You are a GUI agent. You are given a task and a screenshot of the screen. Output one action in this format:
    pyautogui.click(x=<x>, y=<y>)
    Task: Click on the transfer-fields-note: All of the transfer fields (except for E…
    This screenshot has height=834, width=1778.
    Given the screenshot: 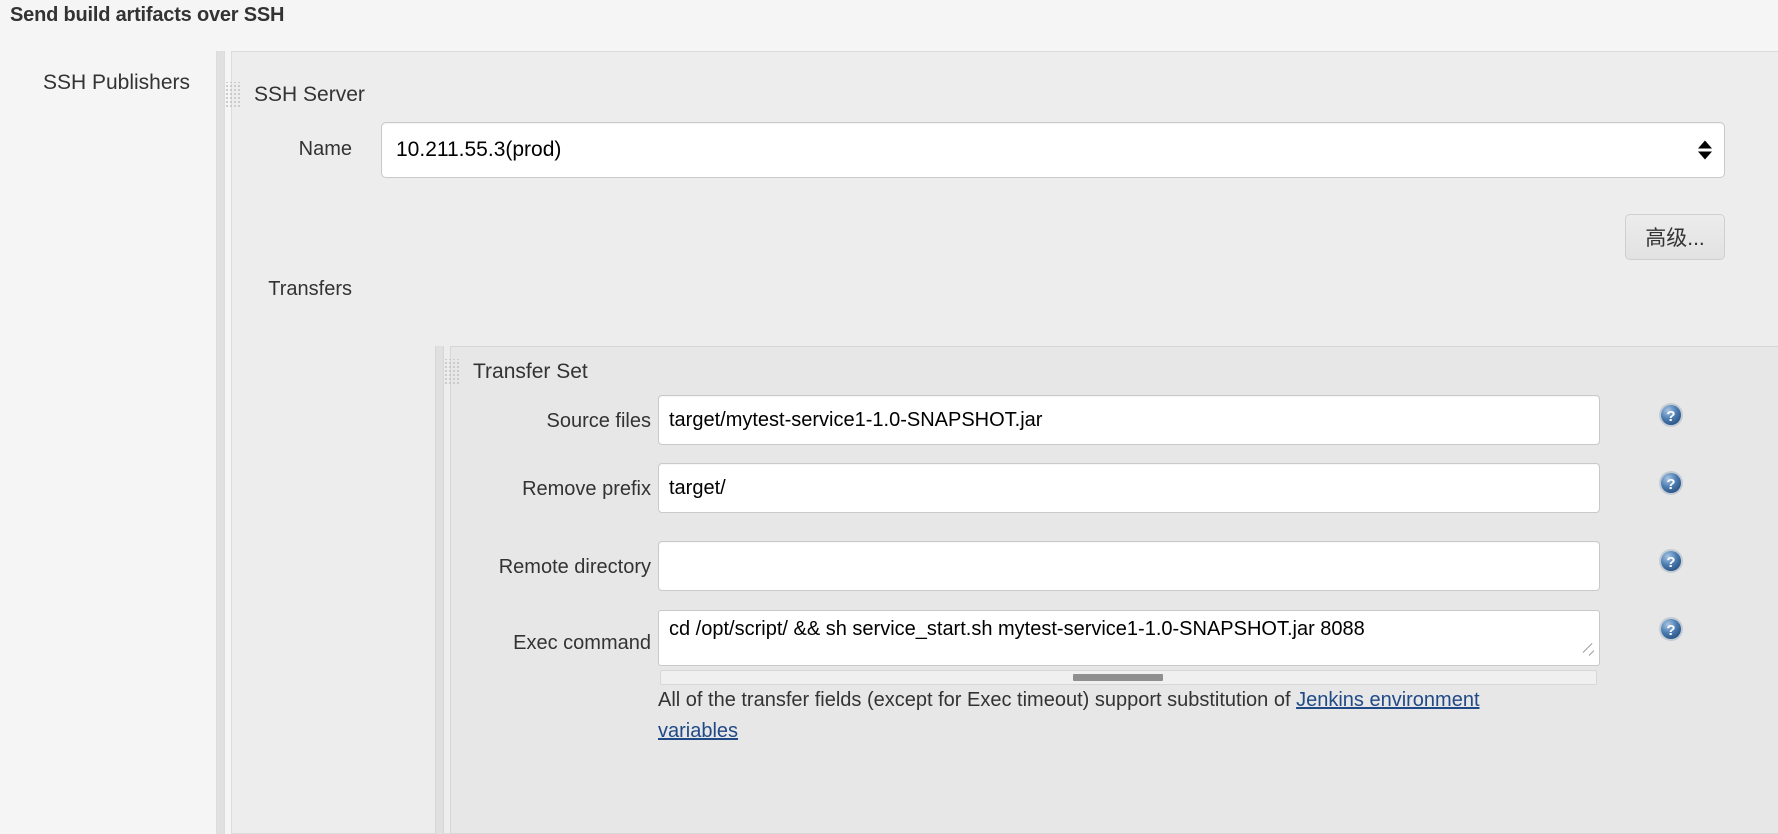 What is the action you would take?
    pyautogui.click(x=1073, y=716)
    